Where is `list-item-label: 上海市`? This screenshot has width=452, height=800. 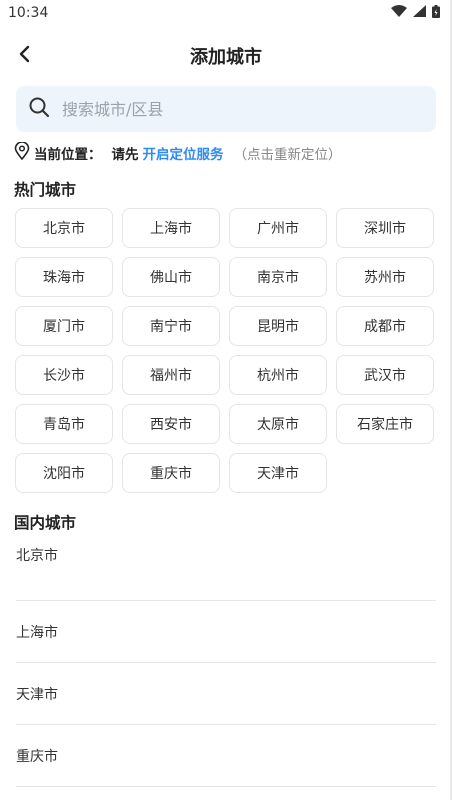
list-item-label: 上海市 is located at coordinates (37, 632).